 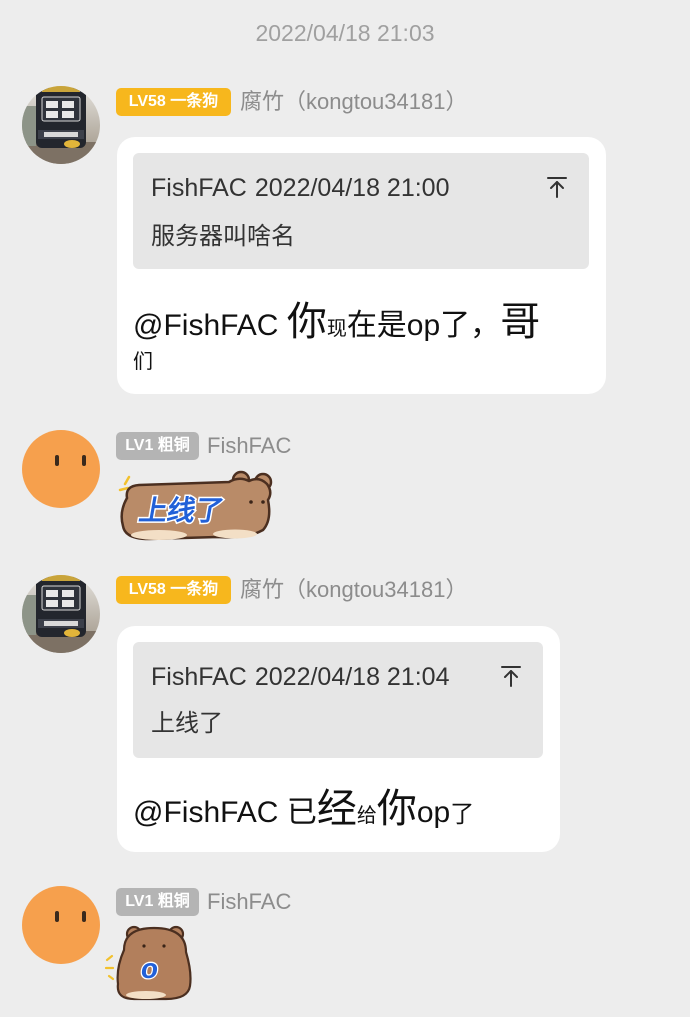 What do you see at coordinates (149, 961) in the screenshot?
I see `bear-sticker: o` at bounding box center [149, 961].